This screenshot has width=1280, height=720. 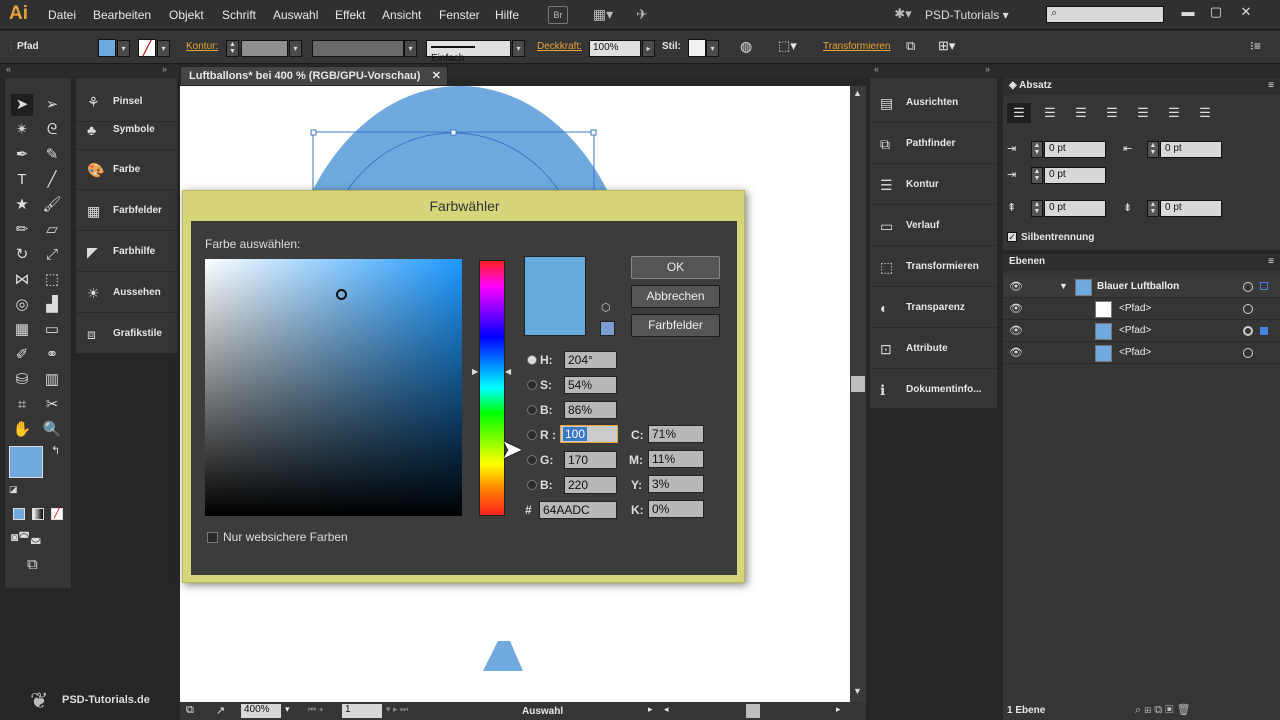 I want to click on panel-kontur: ☰ Kontur, so click(x=933, y=184).